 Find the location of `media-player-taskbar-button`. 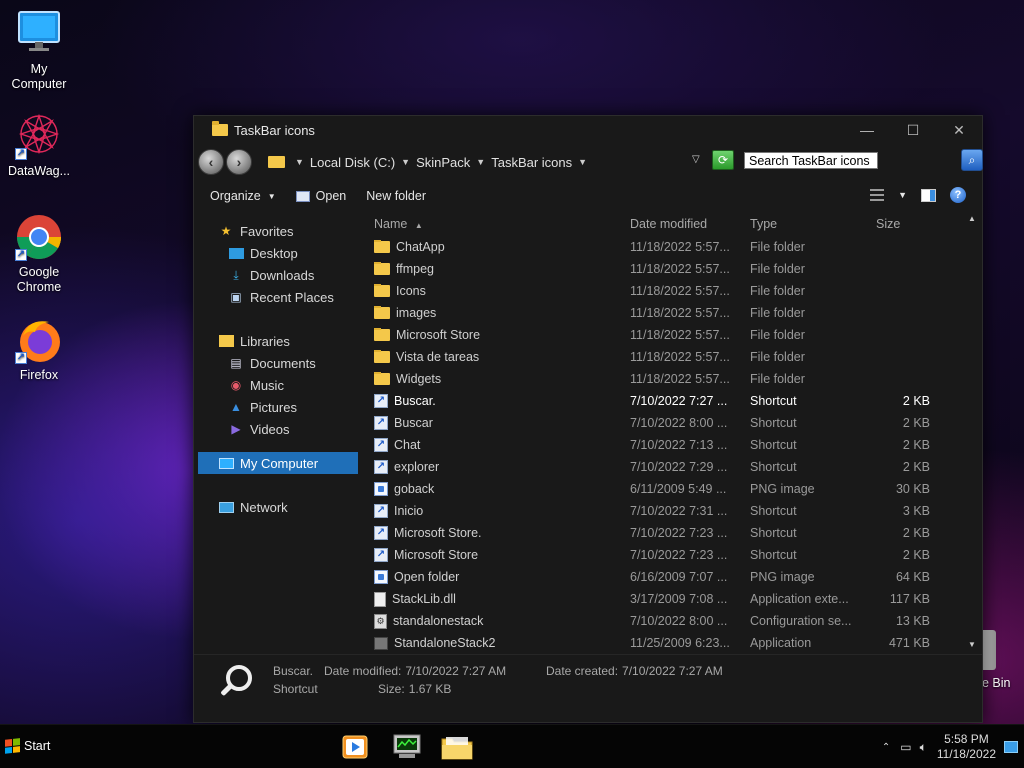

media-player-taskbar-button is located at coordinates (356, 747).